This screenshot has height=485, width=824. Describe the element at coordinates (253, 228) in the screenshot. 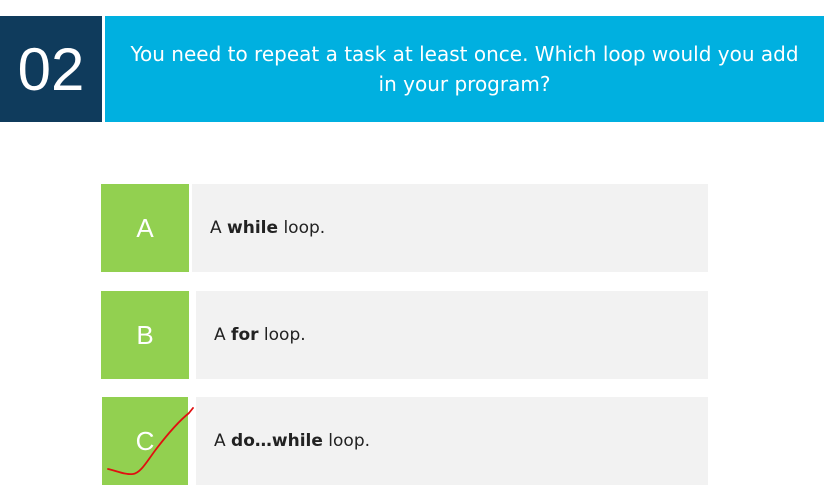

I see `option-keyword: while` at that location.